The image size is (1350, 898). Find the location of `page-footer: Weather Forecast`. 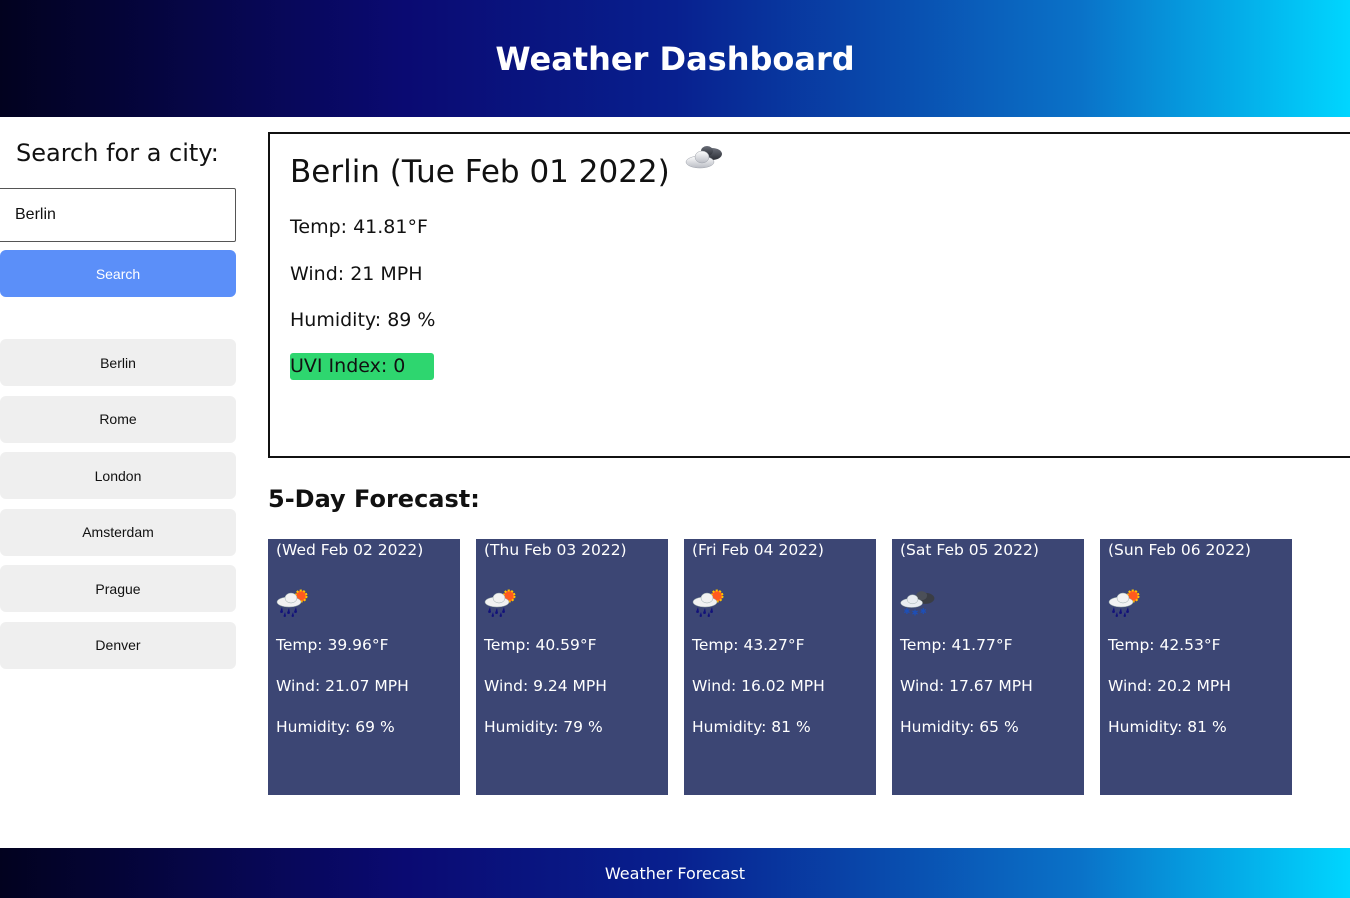

page-footer: Weather Forecast is located at coordinates (675, 873).